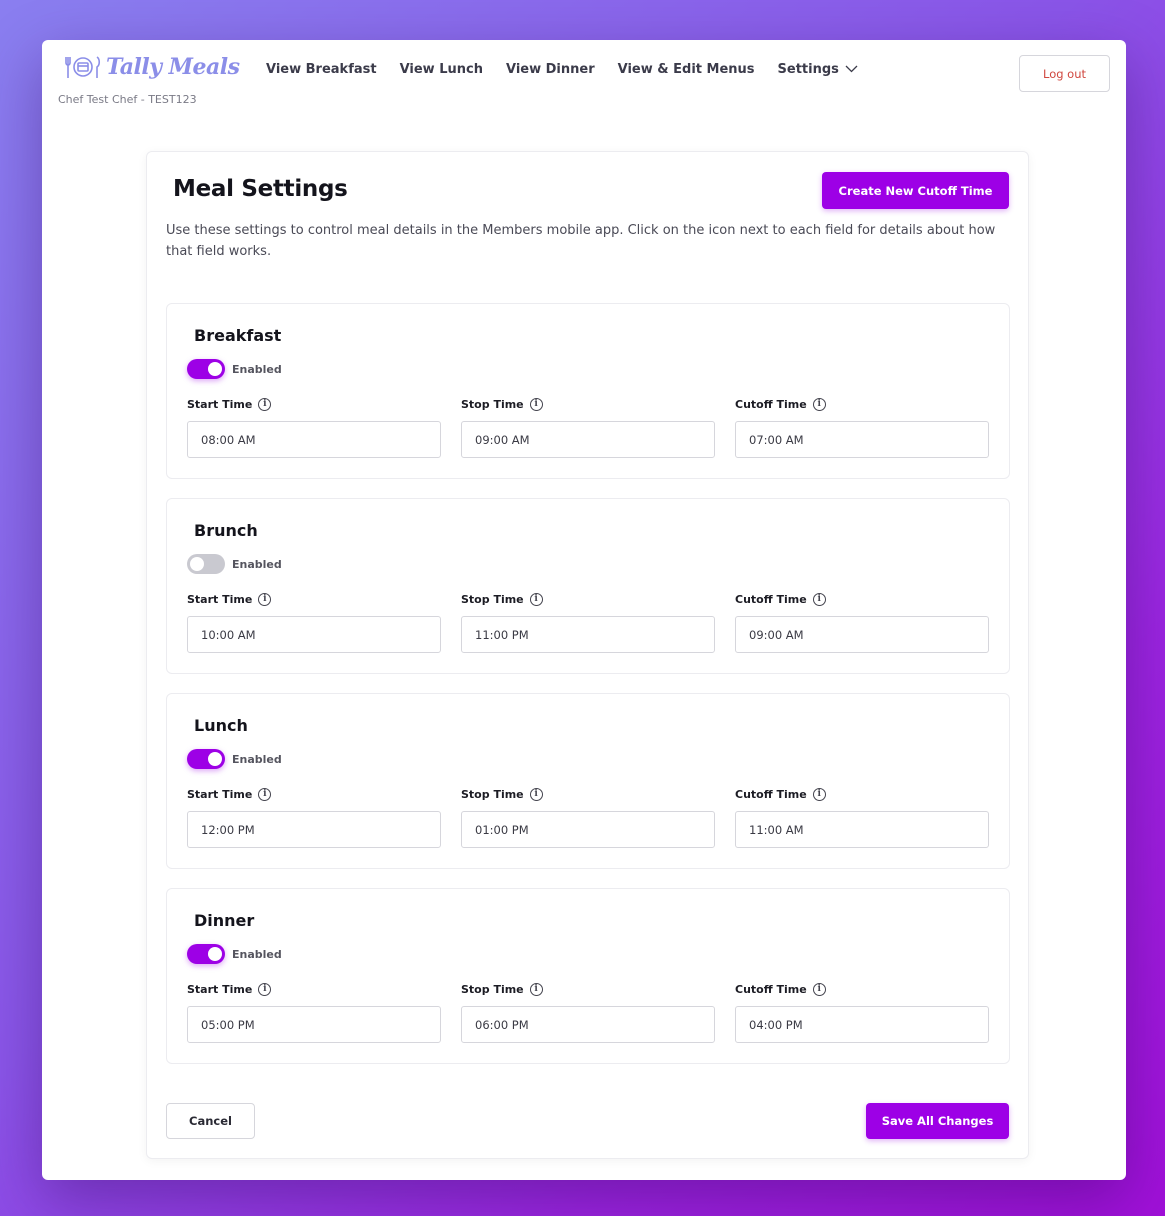 This screenshot has width=1165, height=1216. Describe the element at coordinates (173, 67) in the screenshot. I see `logo-text: Tally Meals` at that location.